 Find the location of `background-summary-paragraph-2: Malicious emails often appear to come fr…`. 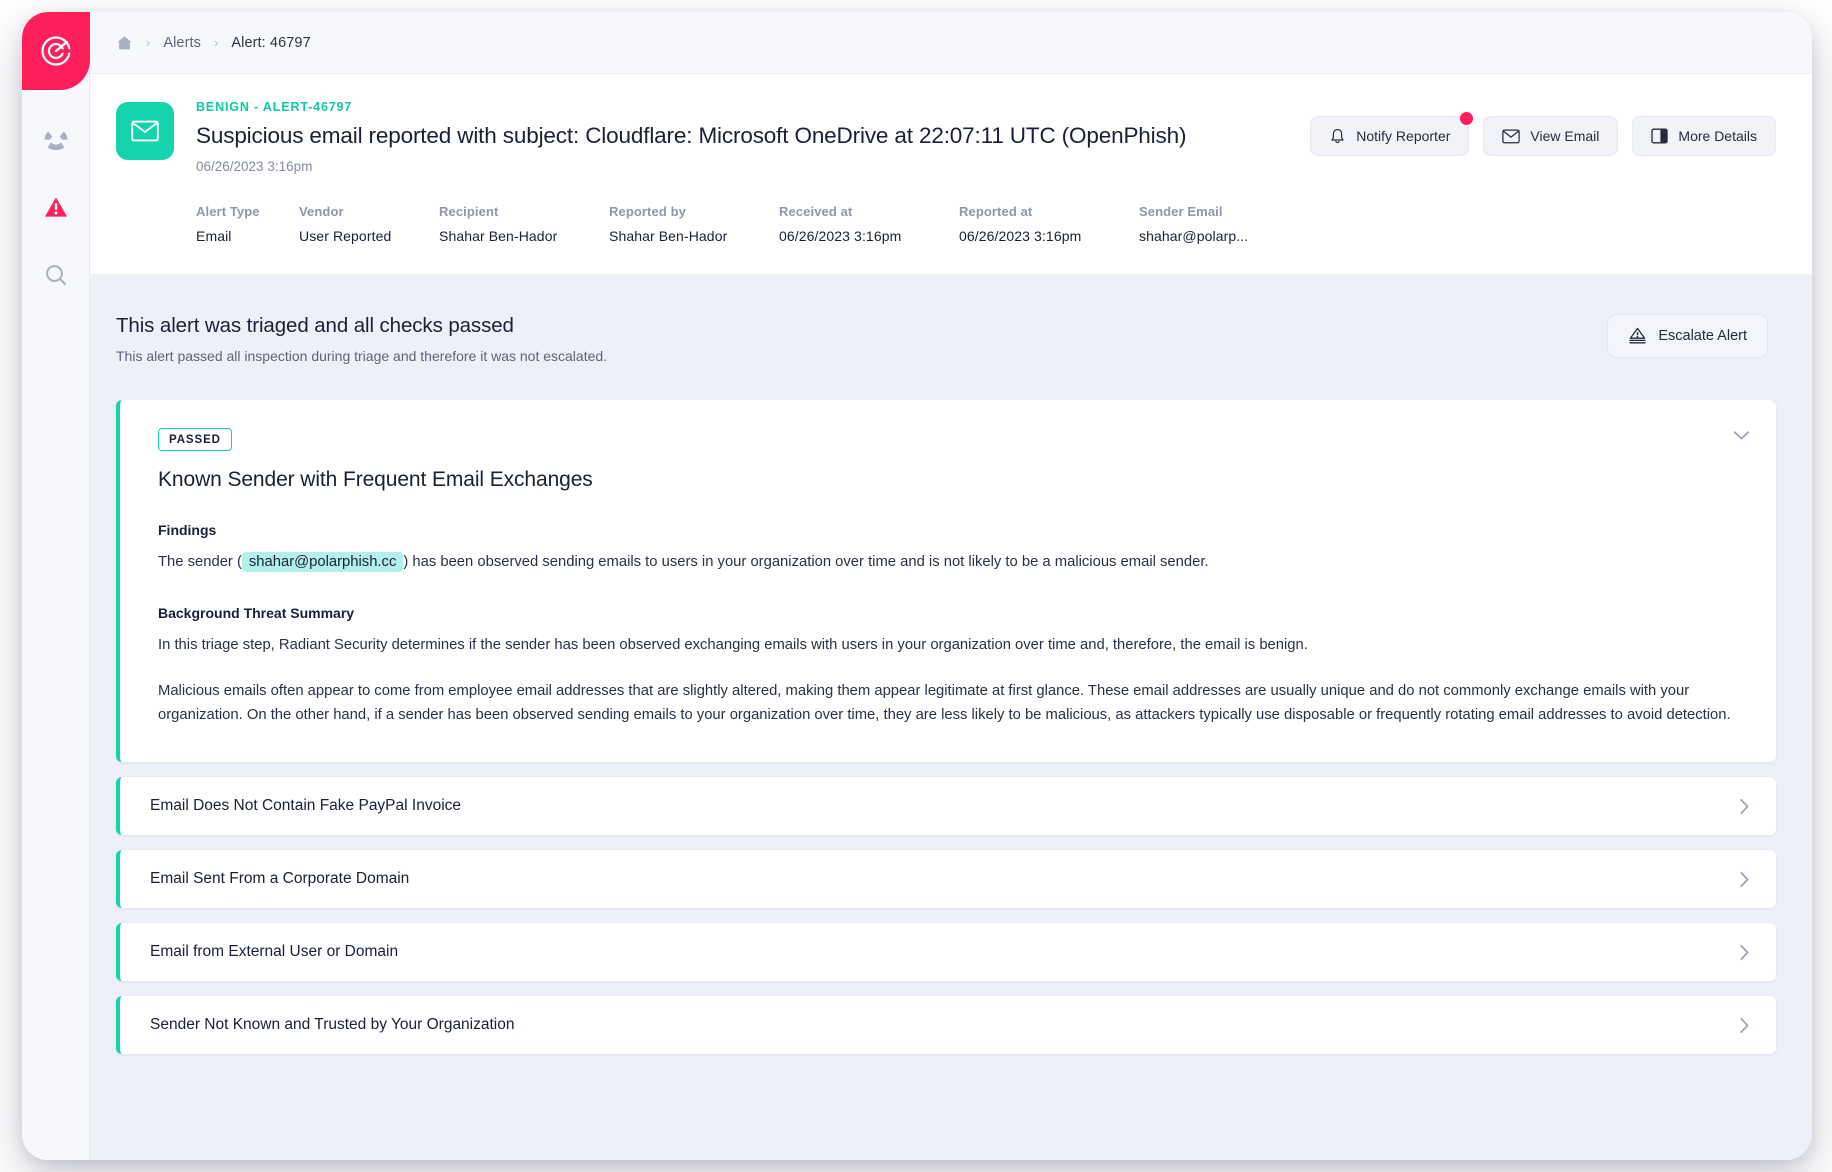

background-summary-paragraph-2: Malicious emails often appear to come fr… is located at coordinates (944, 703).